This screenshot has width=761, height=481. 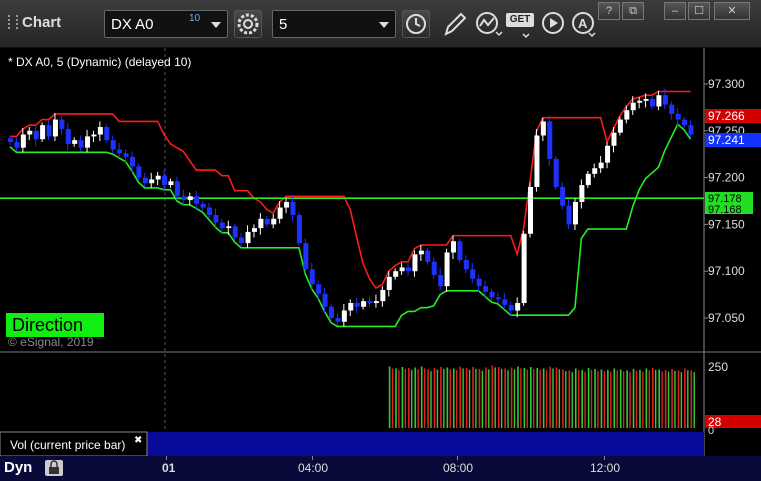 What do you see at coordinates (455, 24) in the screenshot?
I see `pencil-icon` at bounding box center [455, 24].